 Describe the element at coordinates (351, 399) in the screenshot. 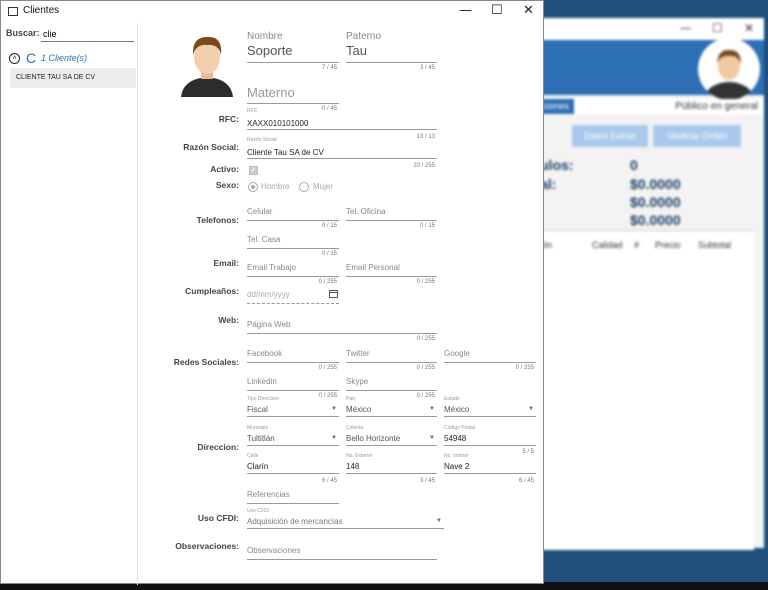

I see `pais-caption: Pais` at that location.